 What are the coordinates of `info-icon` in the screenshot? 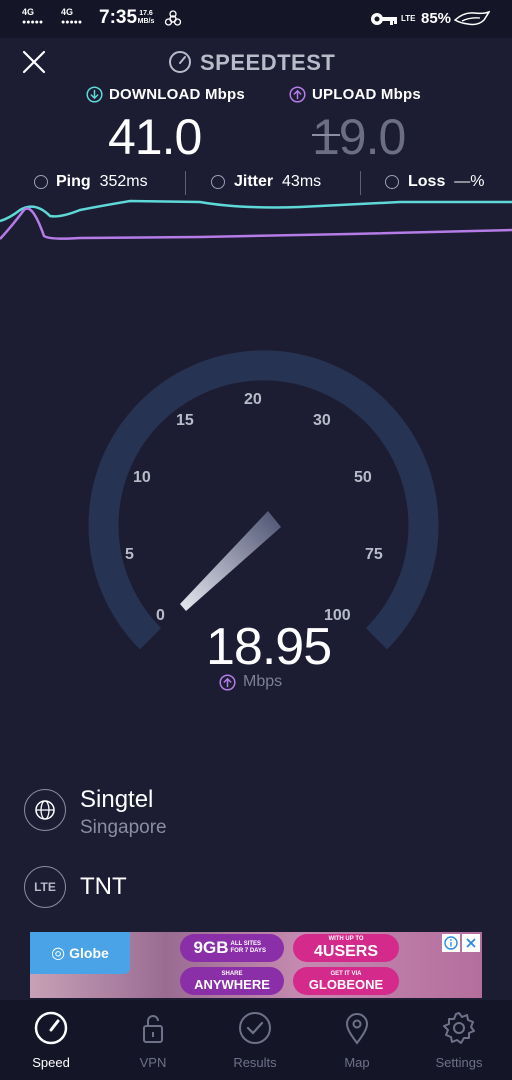 It's located at (451, 943).